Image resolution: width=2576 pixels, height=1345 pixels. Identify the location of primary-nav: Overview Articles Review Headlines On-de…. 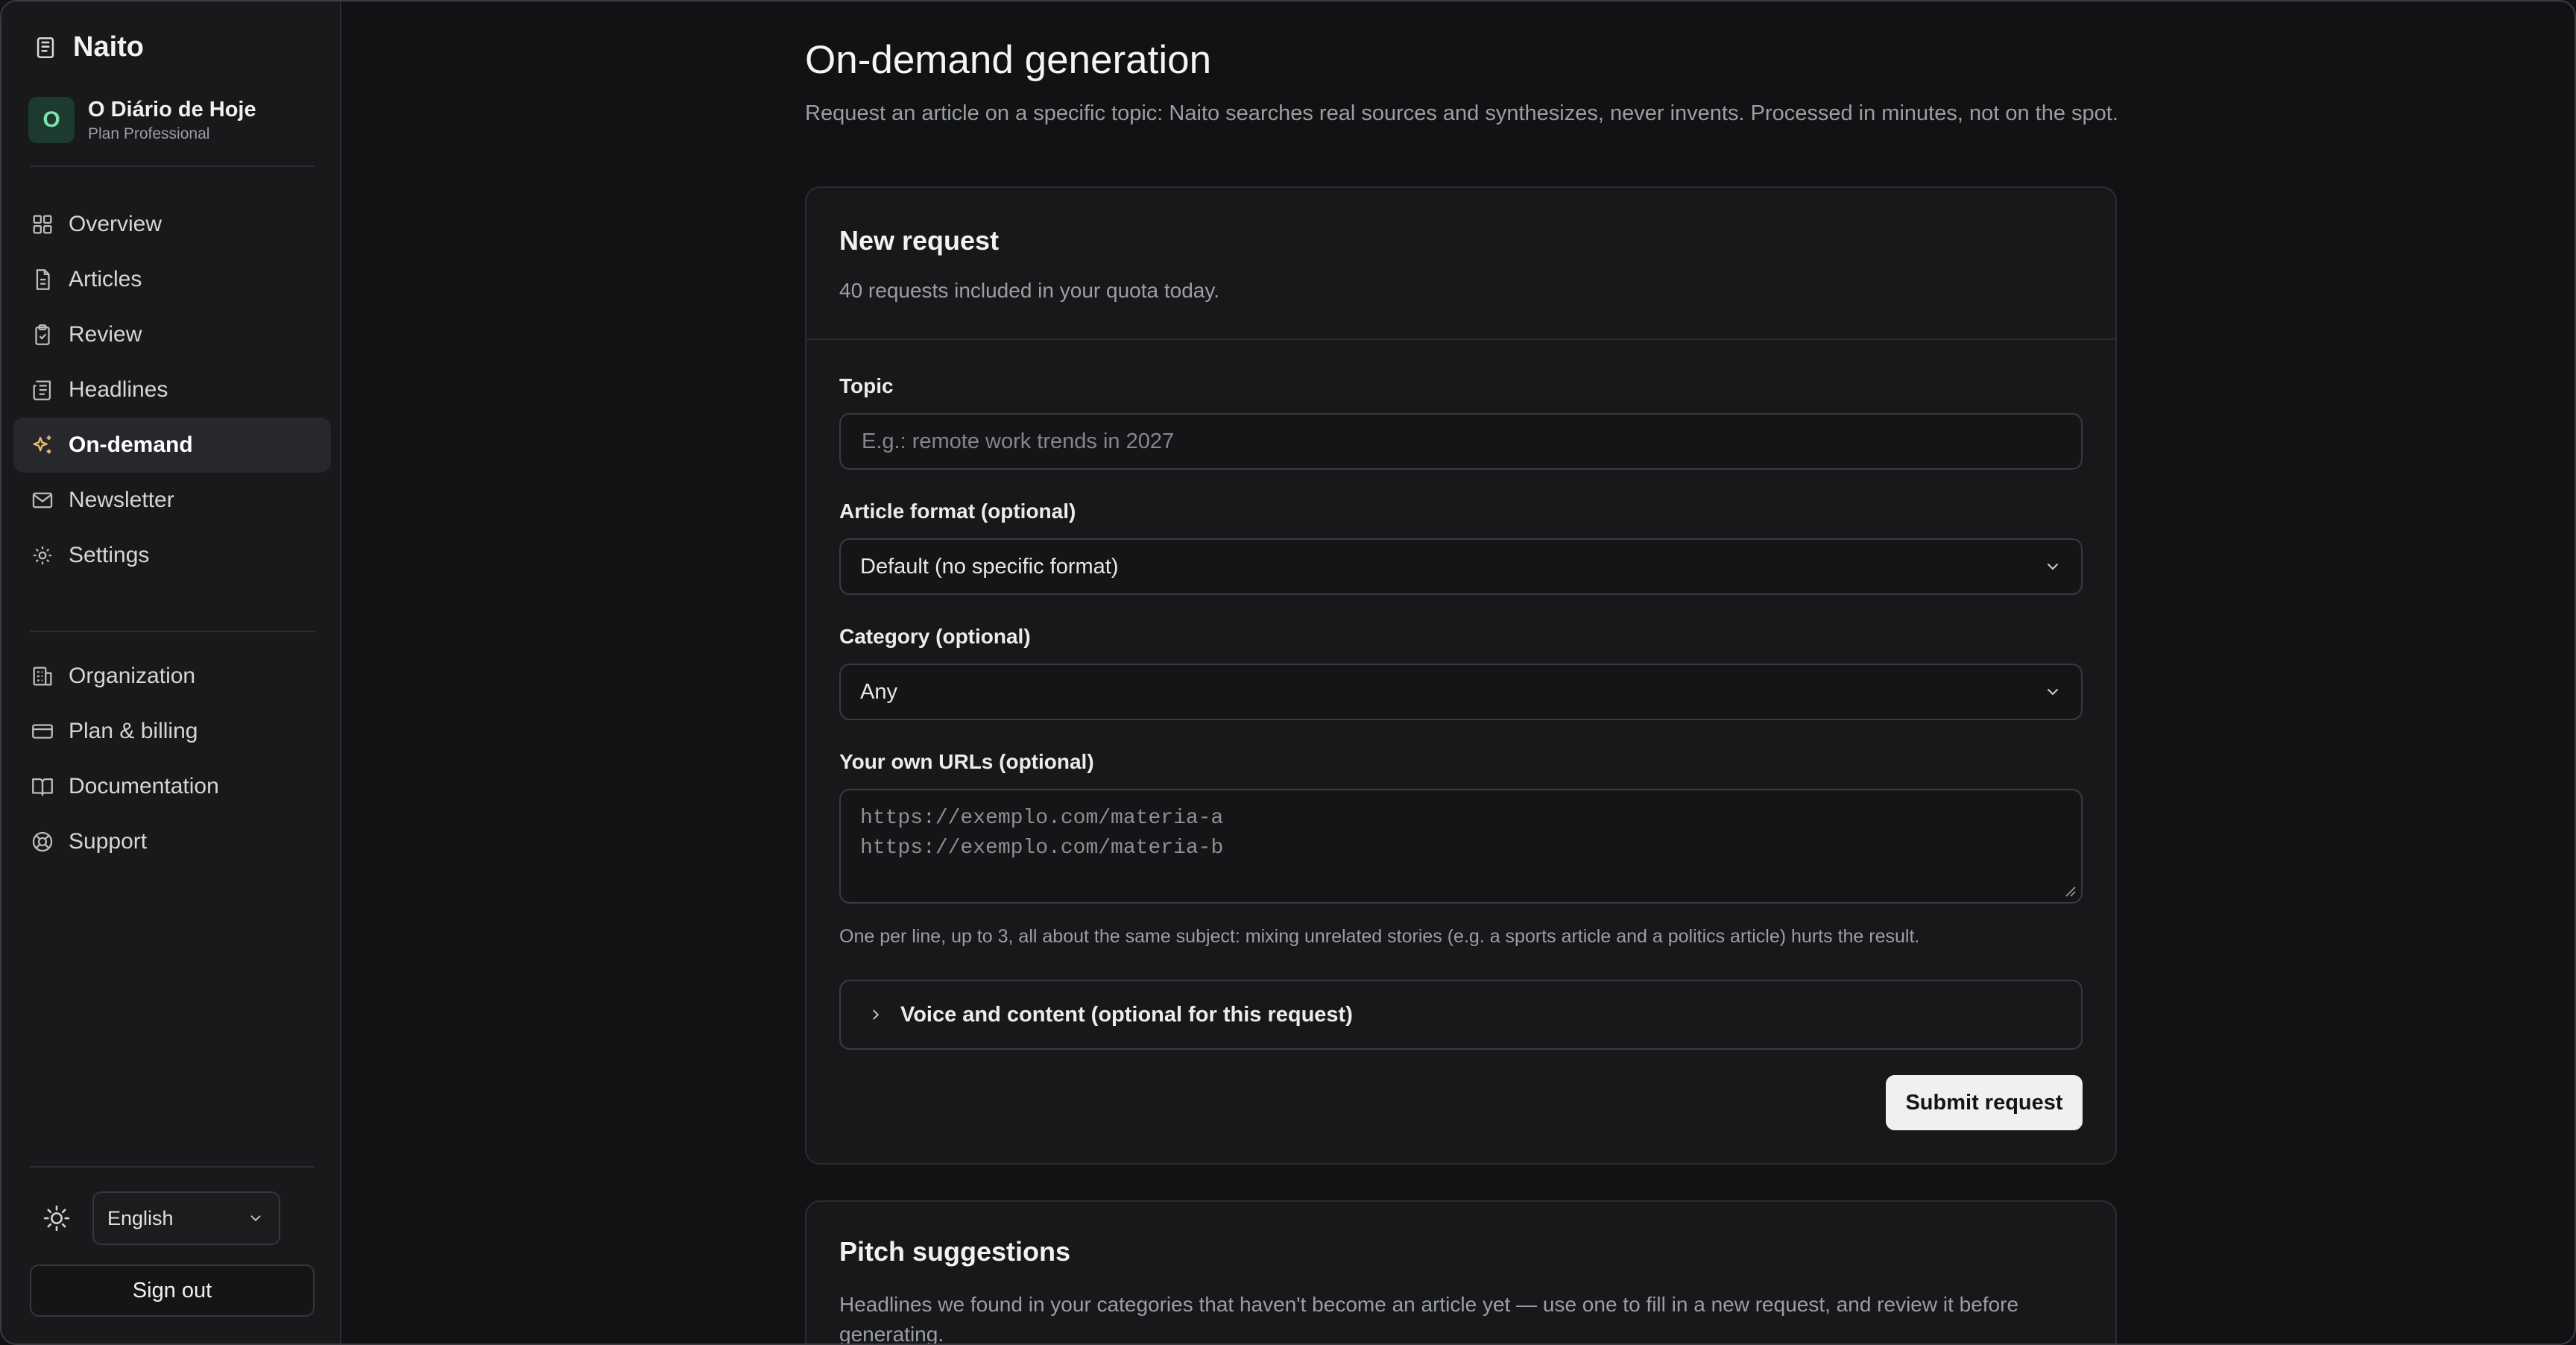
(172, 390).